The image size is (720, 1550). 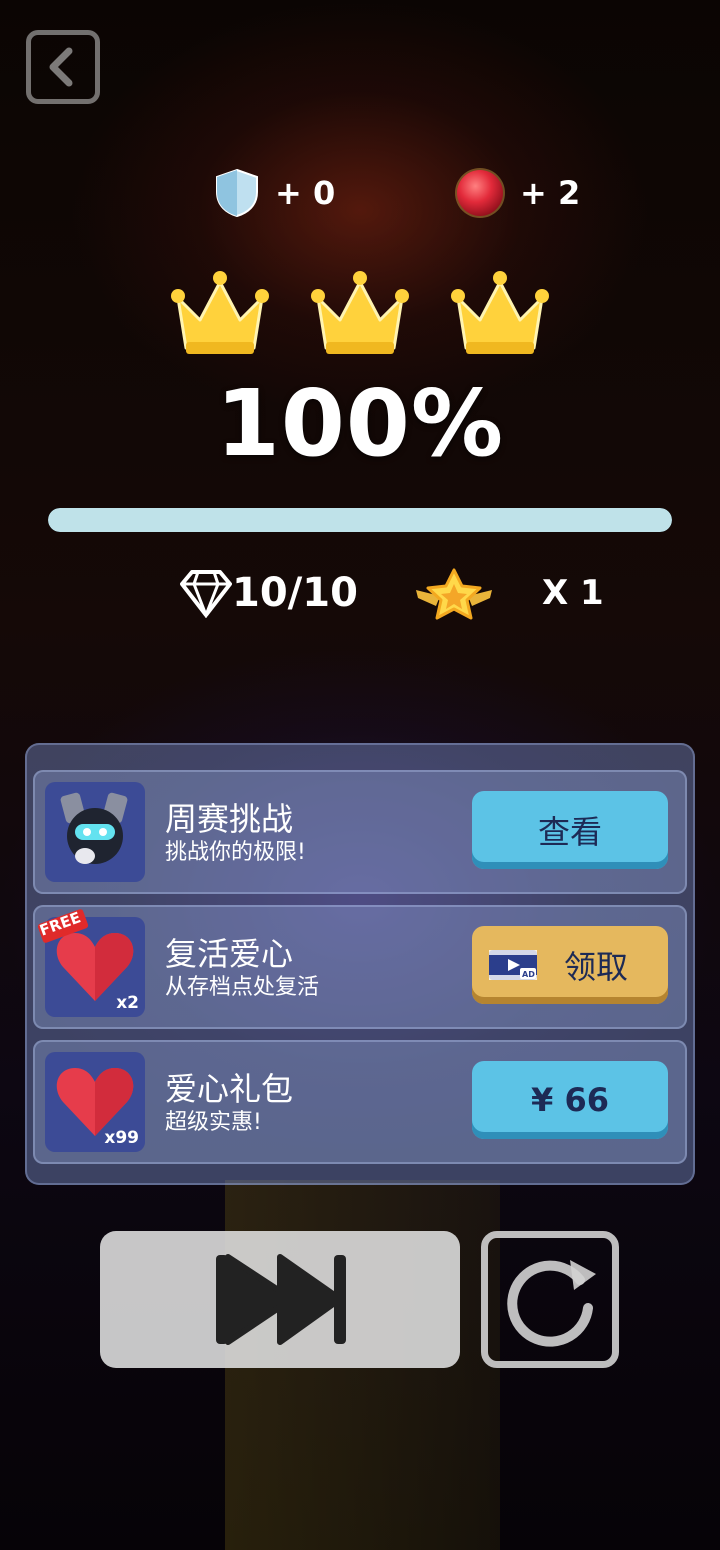 I want to click on robot-character-icon, so click(x=95, y=832).